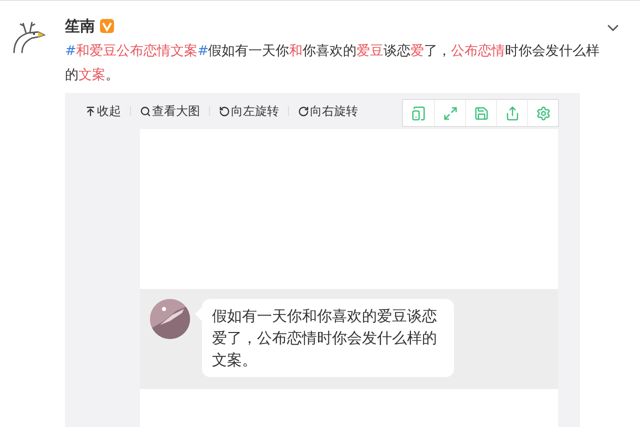 This screenshot has height=427, width=640. I want to click on toolbar-button: 收起, so click(103, 111).